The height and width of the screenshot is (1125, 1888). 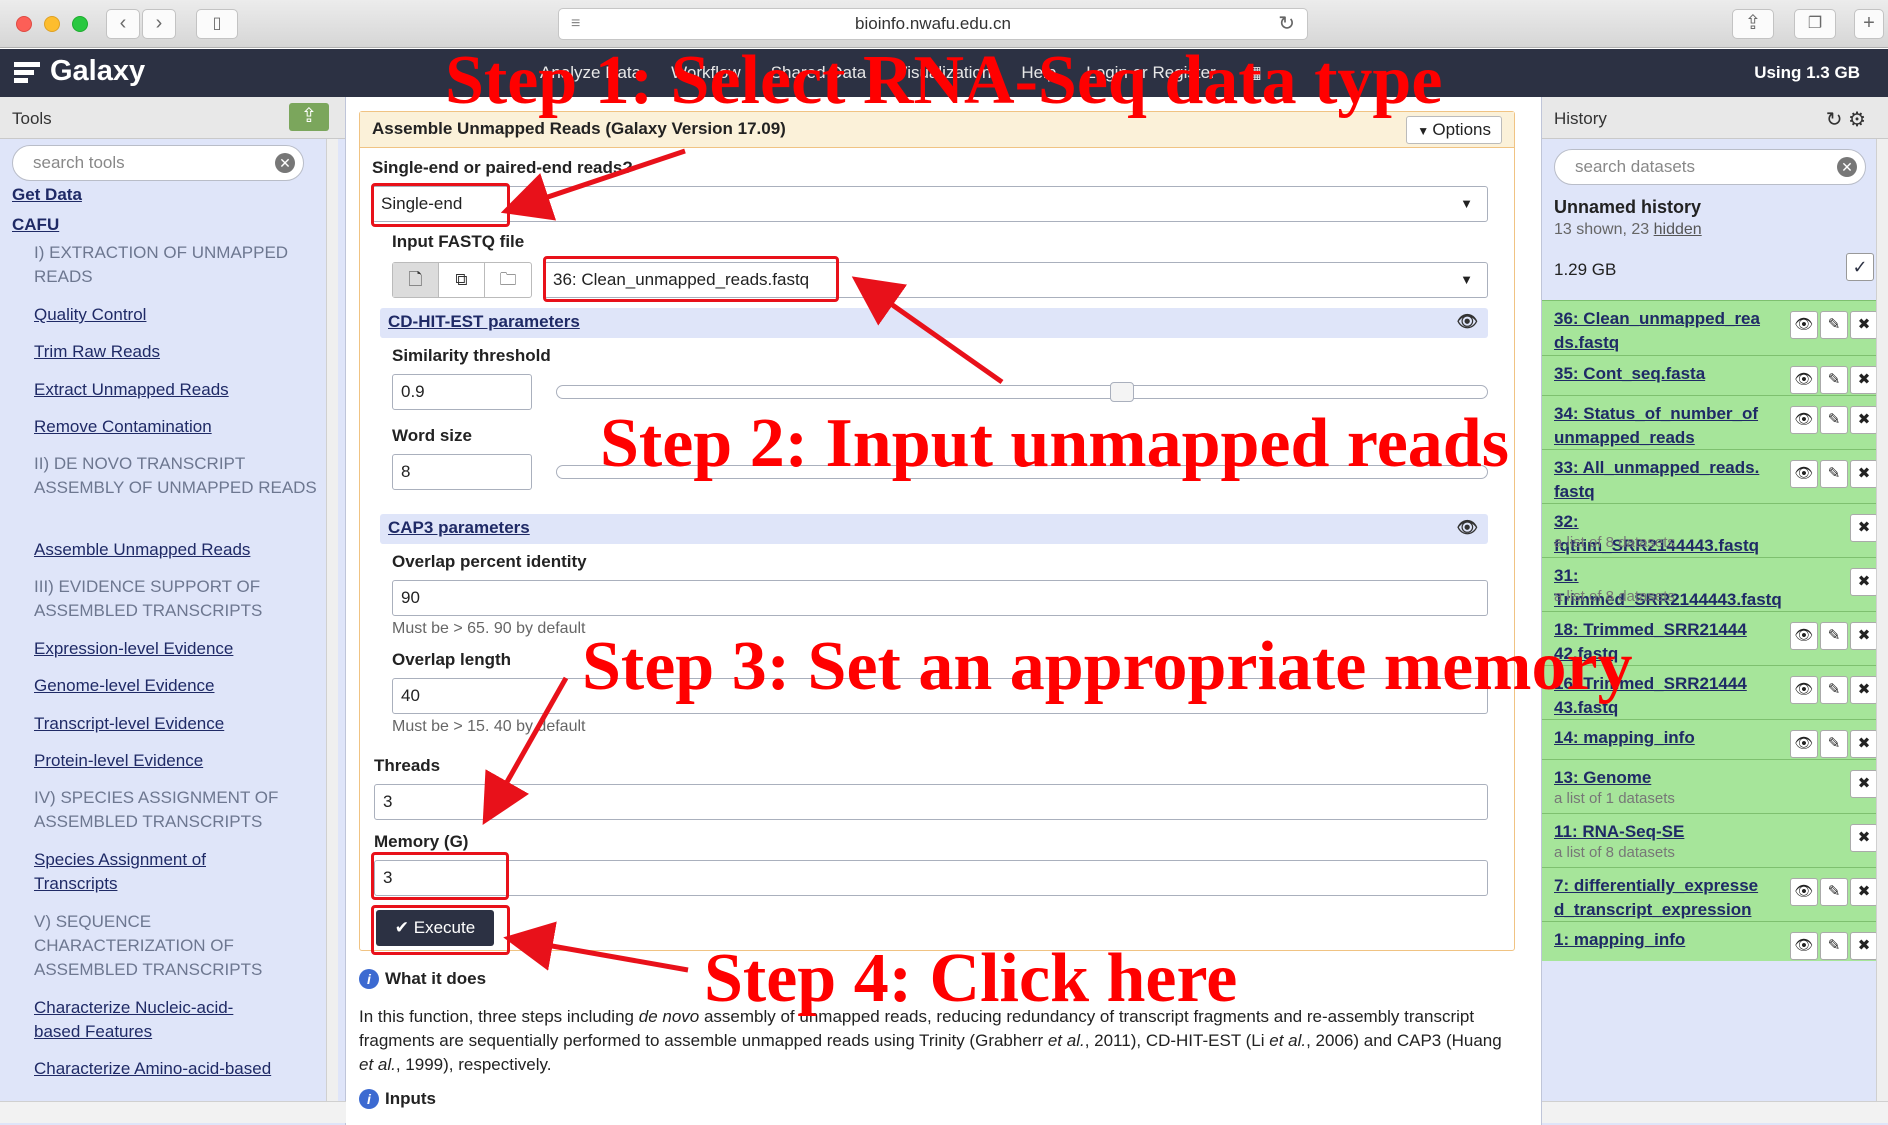 I want to click on arrow-step2, so click(x=927, y=330).